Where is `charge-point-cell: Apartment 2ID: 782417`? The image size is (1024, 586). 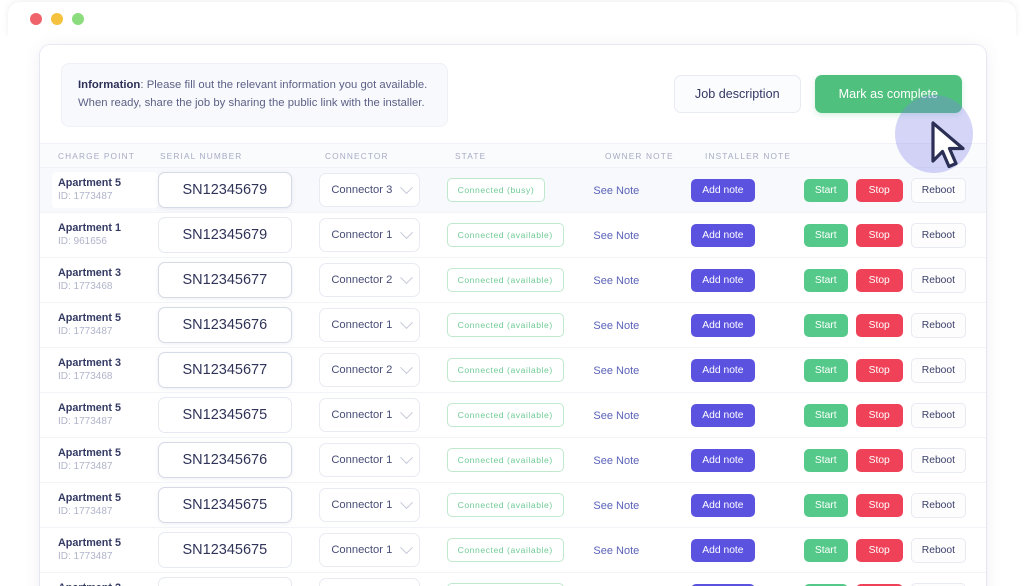 charge-point-cell: Apartment 2ID: 782417 is located at coordinates (99, 583).